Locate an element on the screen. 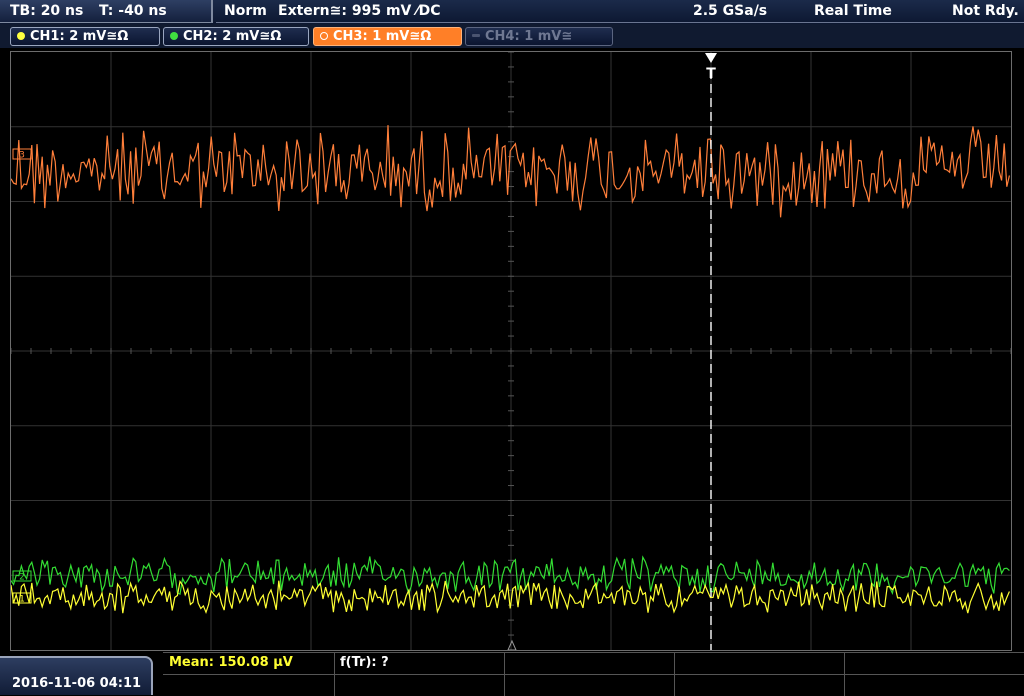 This screenshot has width=1024, height=696. channel-2-trace is located at coordinates (510, 575).